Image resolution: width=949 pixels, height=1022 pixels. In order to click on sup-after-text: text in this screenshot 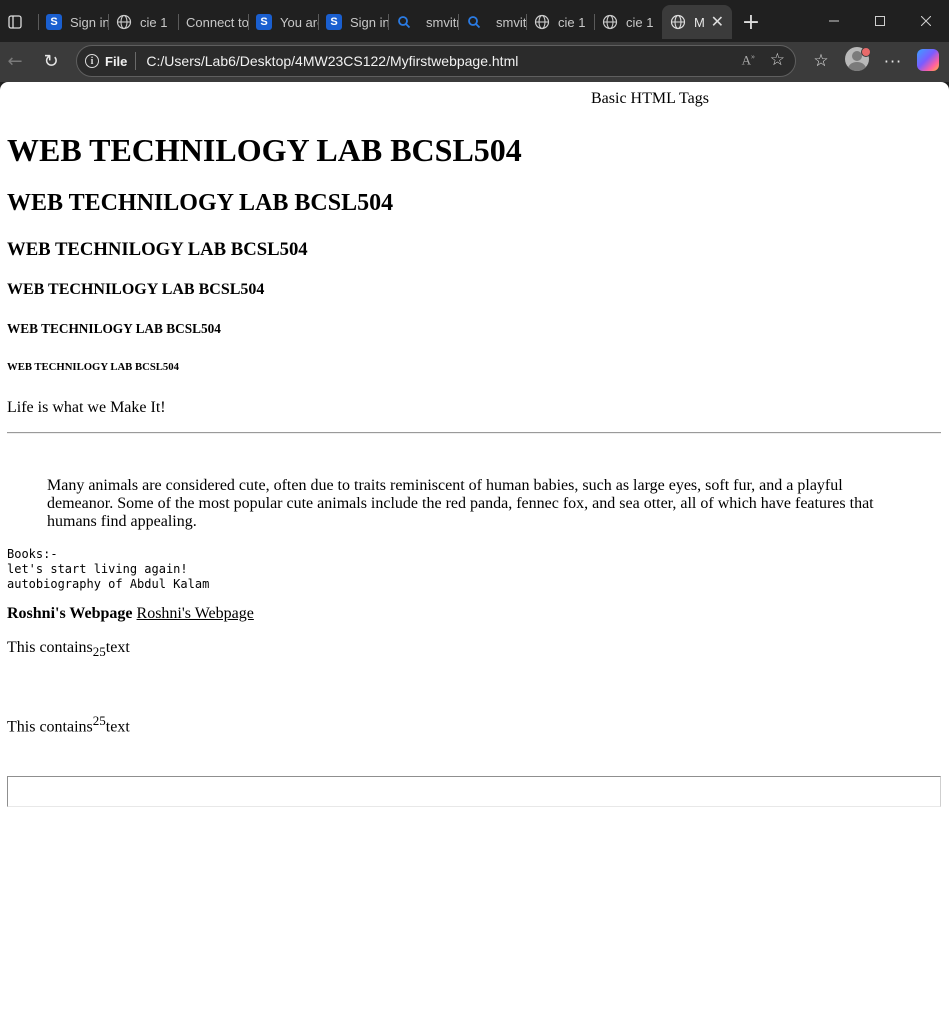, I will do `click(117, 727)`.